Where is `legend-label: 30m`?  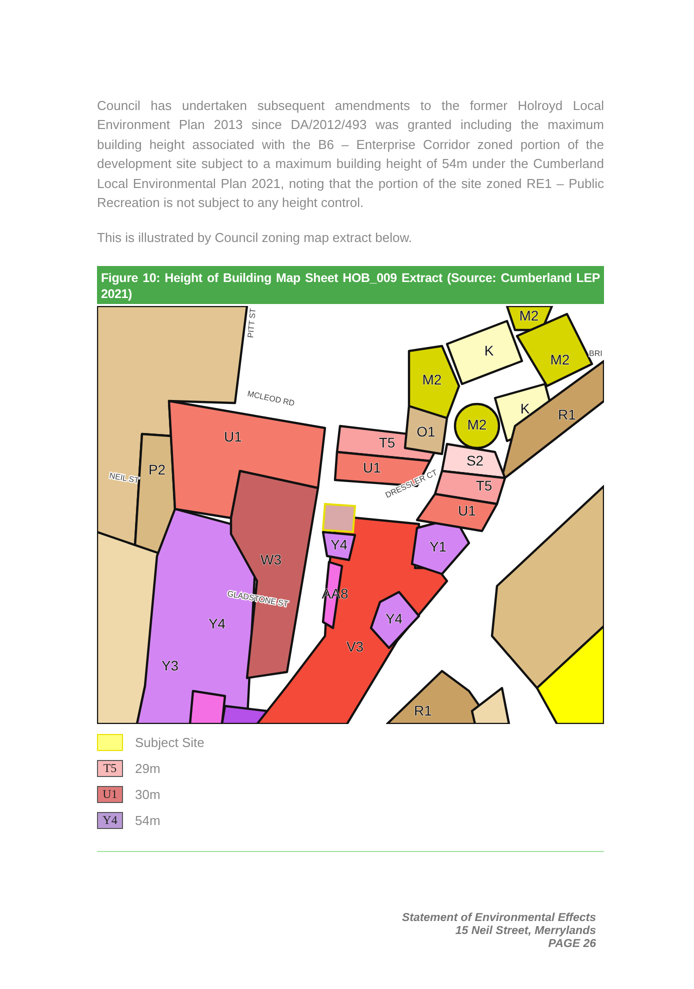
legend-label: 30m is located at coordinates (147, 794).